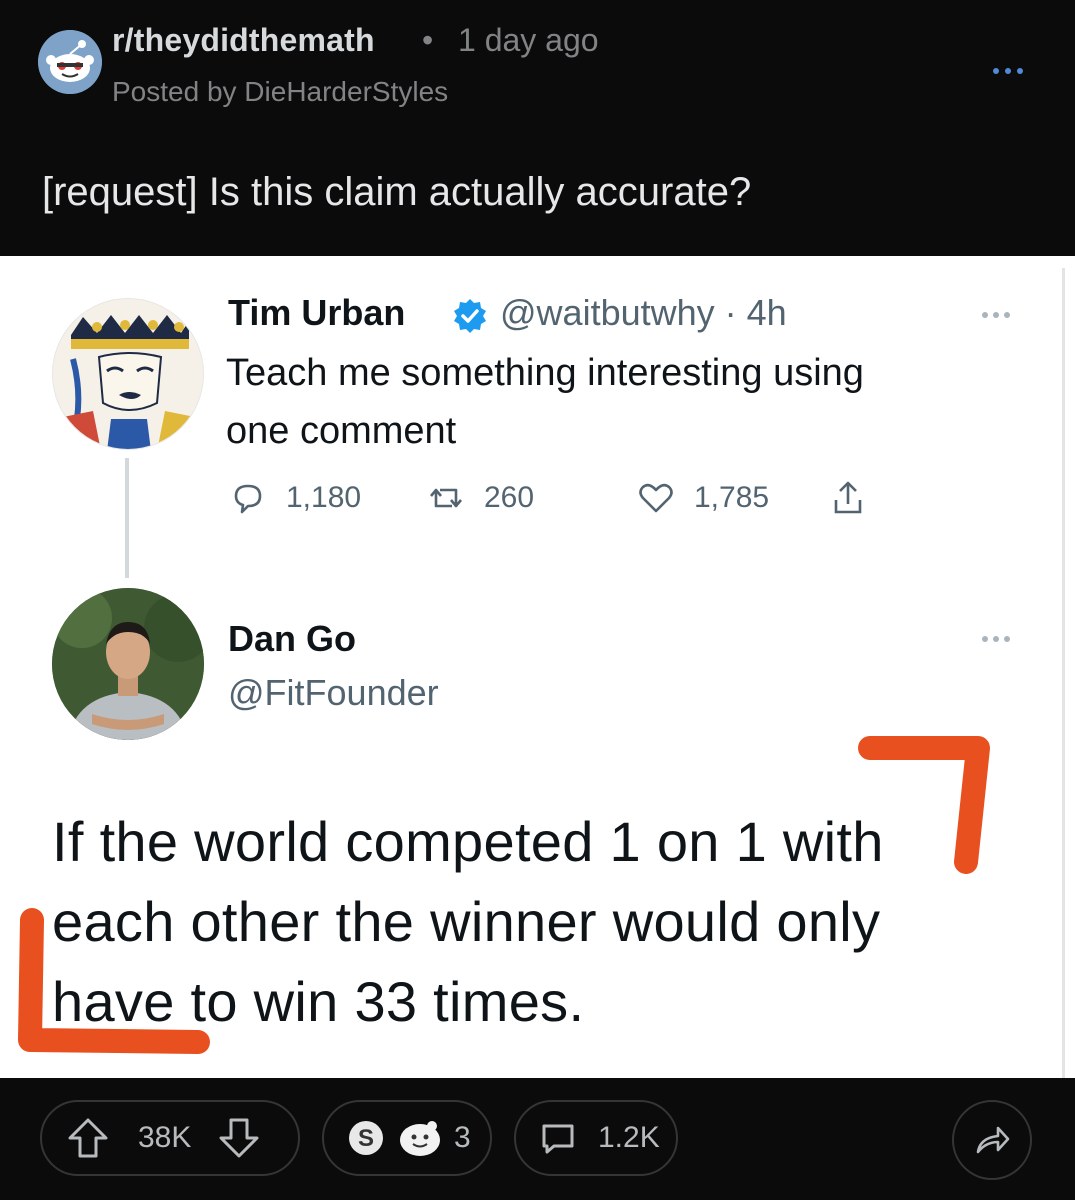  What do you see at coordinates (528, 40) in the screenshot?
I see `post-age: 1 day ago` at bounding box center [528, 40].